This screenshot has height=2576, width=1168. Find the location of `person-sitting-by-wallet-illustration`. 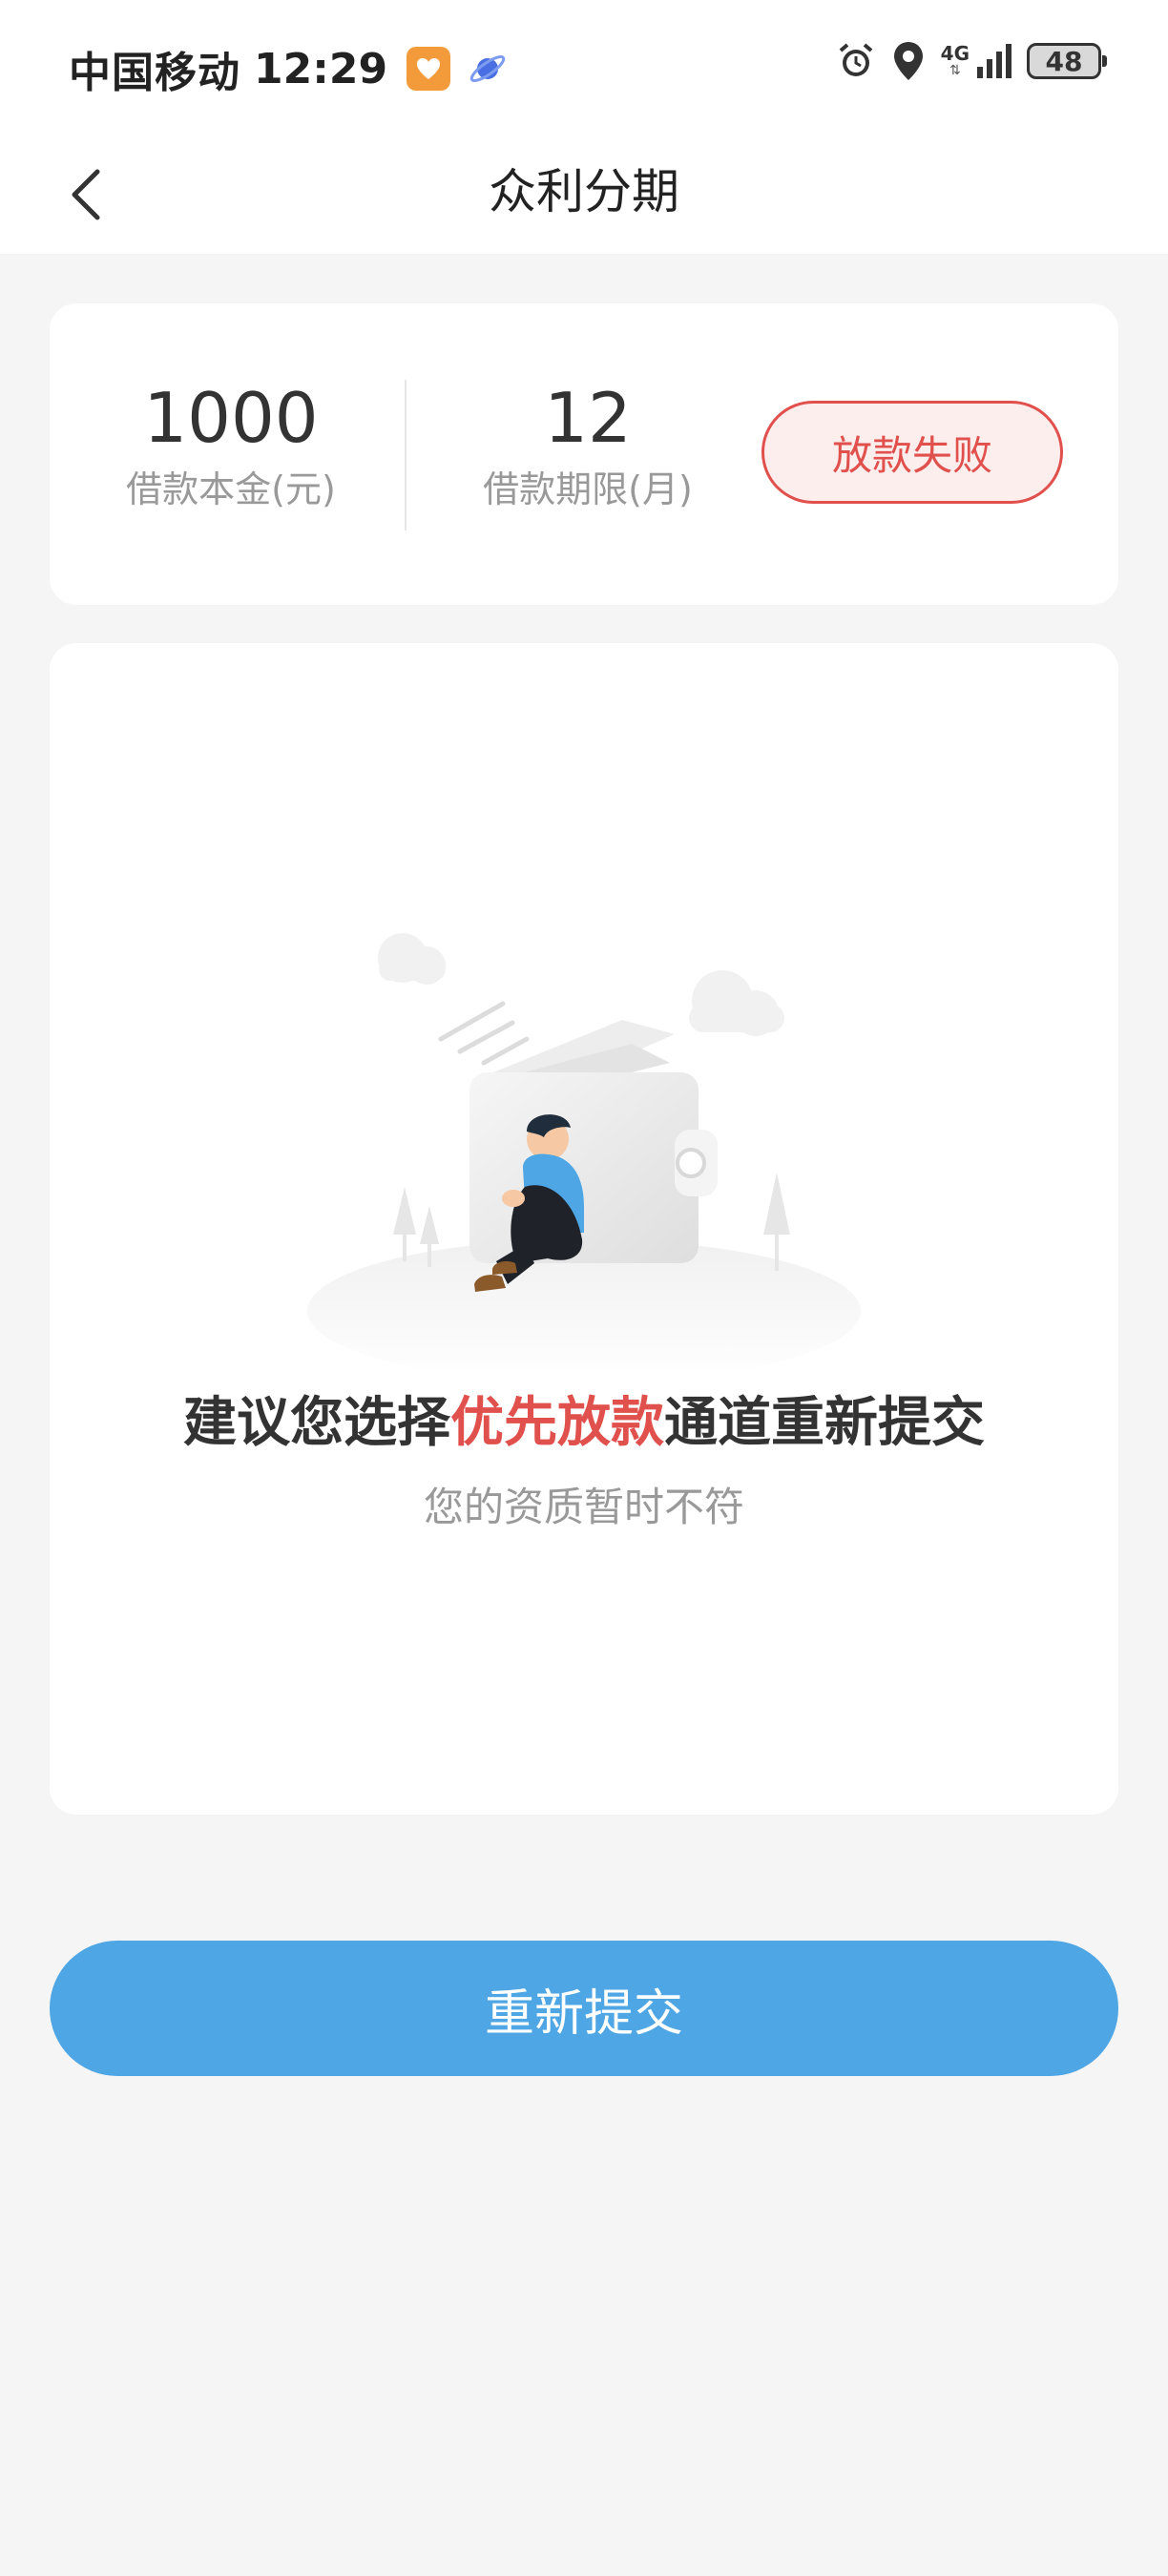

person-sitting-by-wallet-illustration is located at coordinates (584, 1150).